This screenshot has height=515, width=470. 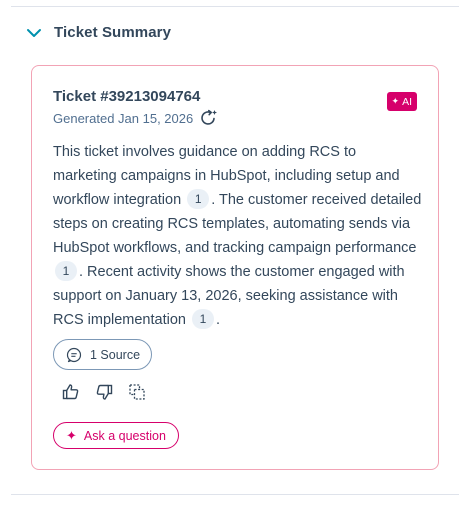 I want to click on sources-button-label: 1 Source, so click(x=115, y=354).